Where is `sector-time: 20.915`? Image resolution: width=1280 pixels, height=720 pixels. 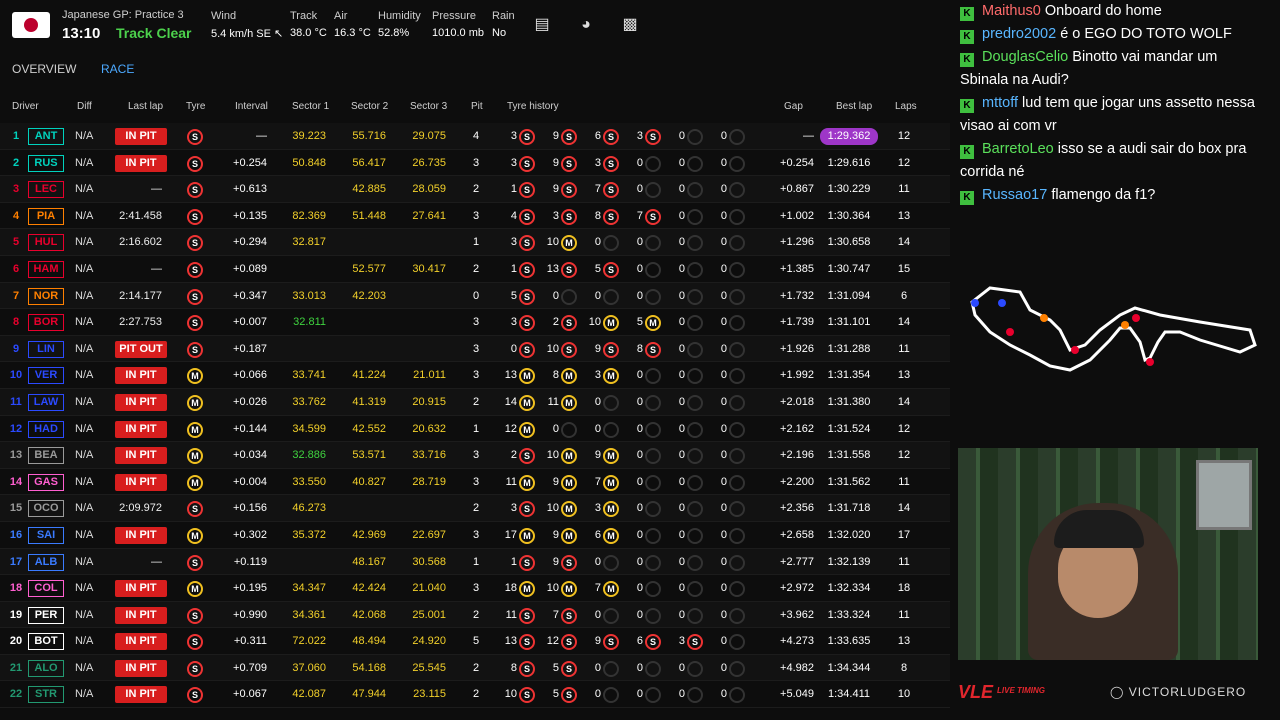
sector-time: 20.915 is located at coordinates (429, 401).